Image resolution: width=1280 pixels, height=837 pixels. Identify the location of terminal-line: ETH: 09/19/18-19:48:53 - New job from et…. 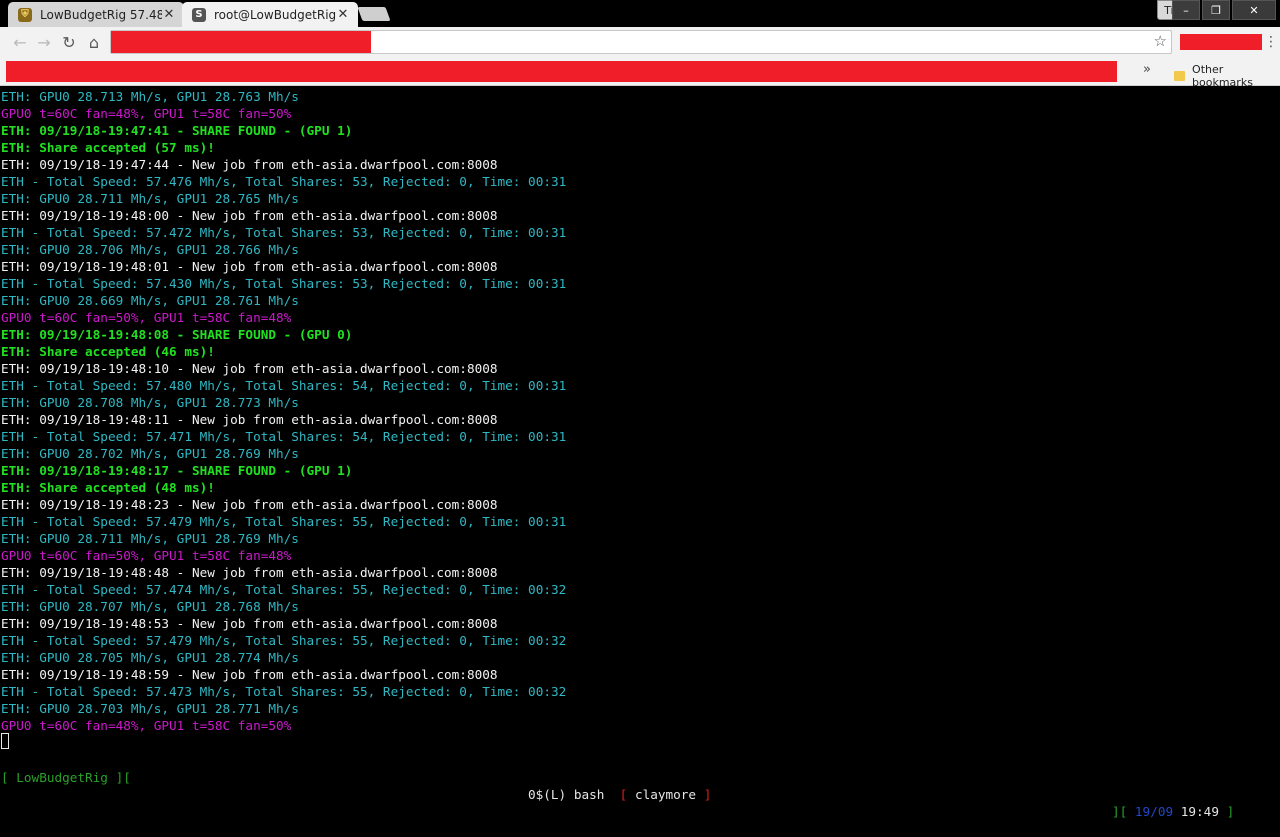
(249, 623).